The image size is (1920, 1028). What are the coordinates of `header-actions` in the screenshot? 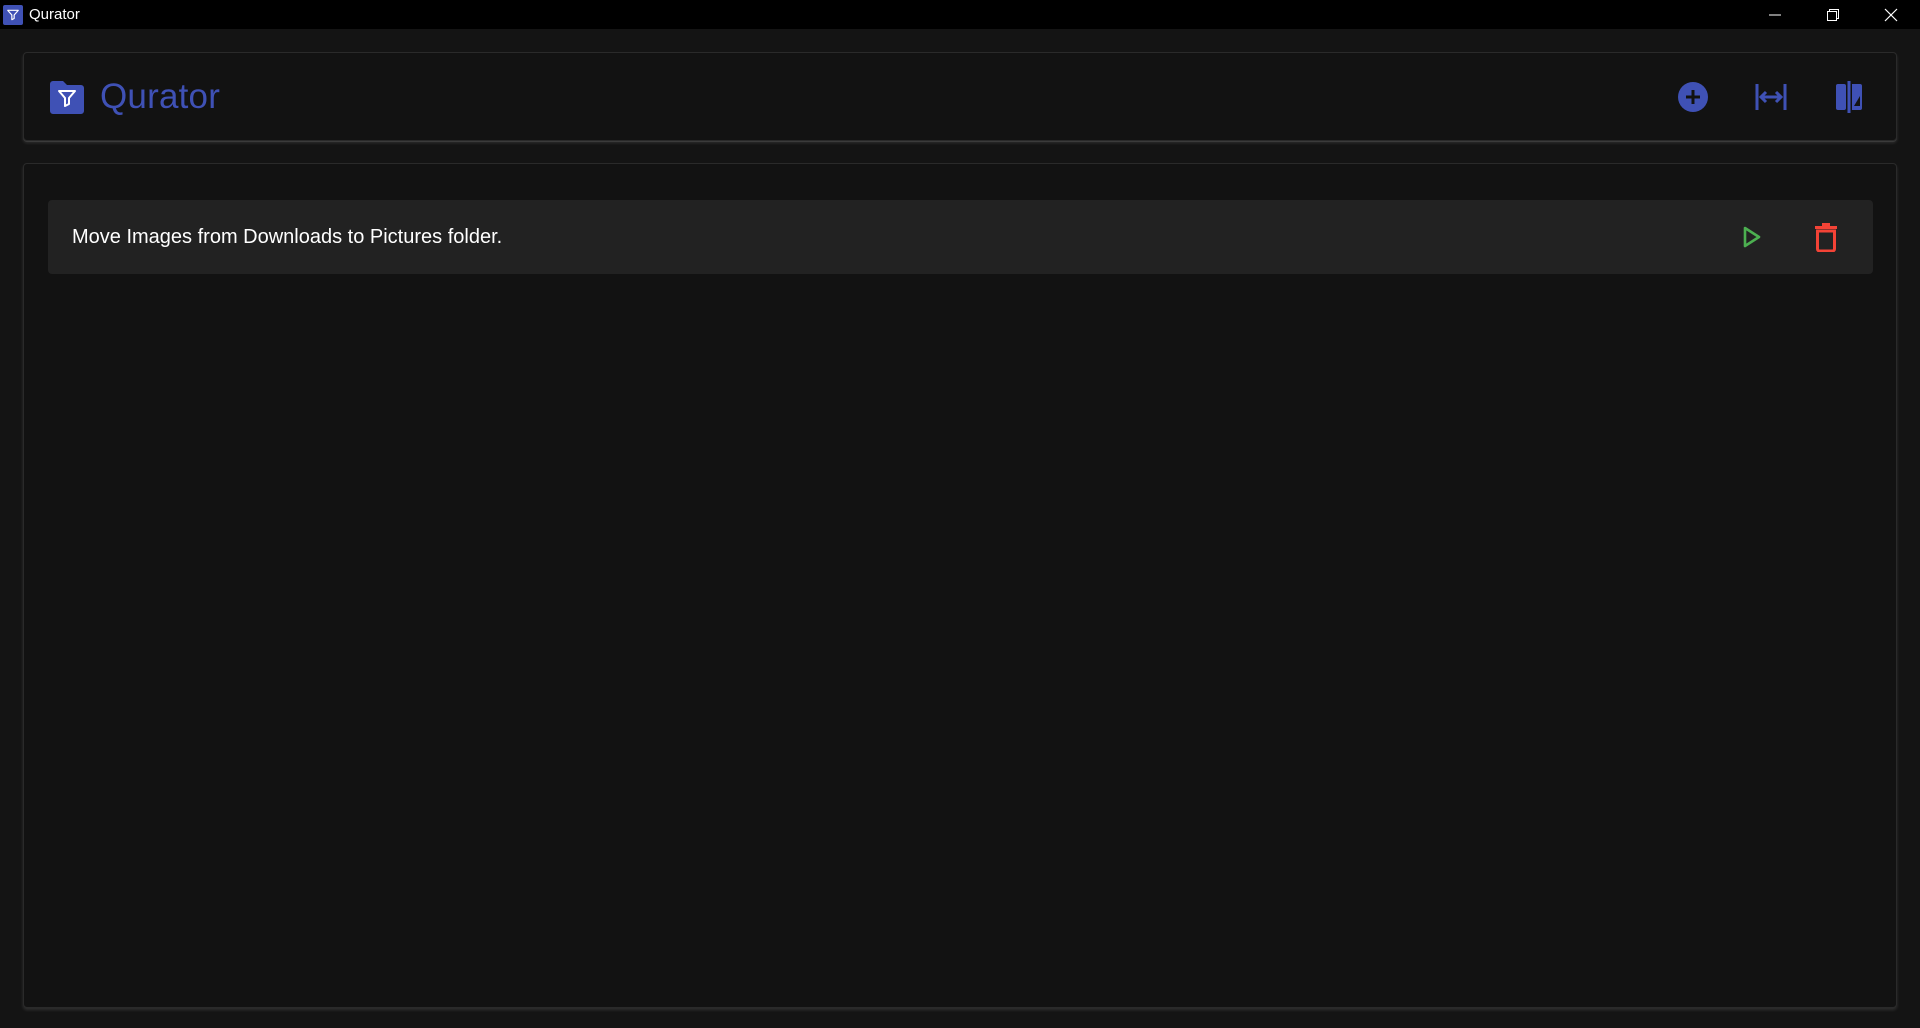 It's located at (1771, 97).